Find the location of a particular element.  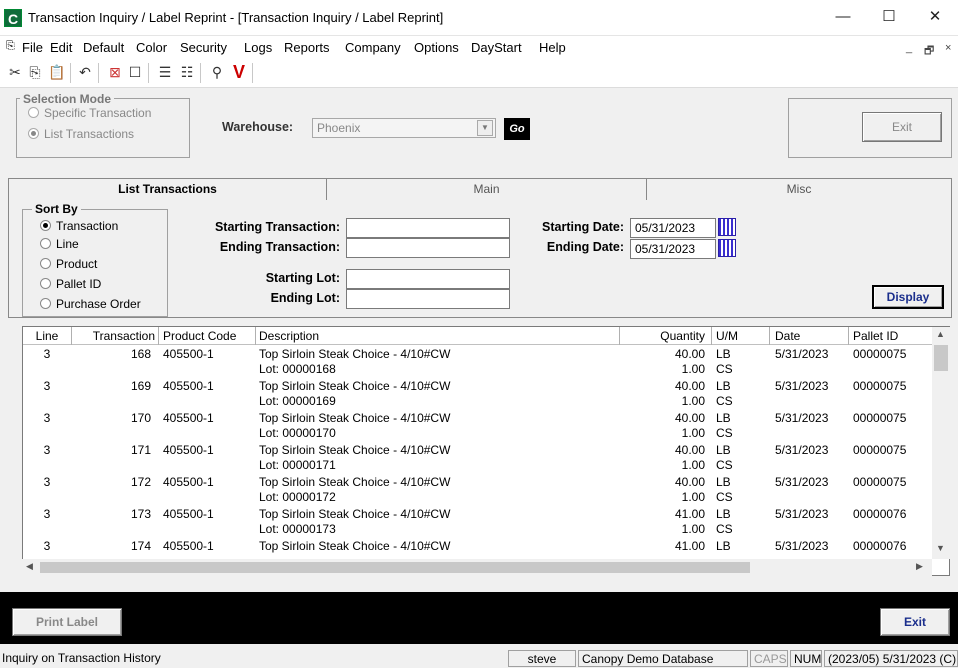

sort-pallet-radio: Pallet ID is located at coordinates (70, 284).